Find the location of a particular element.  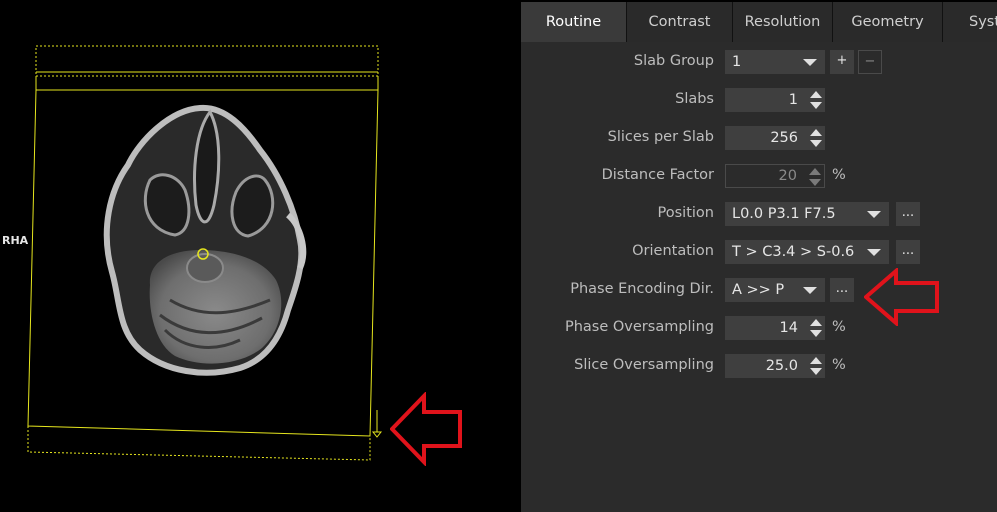

position-select: L0.0 P3.1 F7.5 is located at coordinates (807, 214).